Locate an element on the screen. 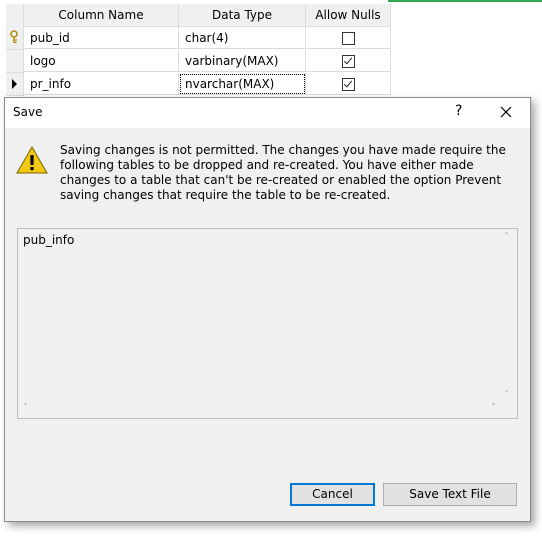  header-column-name: Column Name is located at coordinates (101, 15).